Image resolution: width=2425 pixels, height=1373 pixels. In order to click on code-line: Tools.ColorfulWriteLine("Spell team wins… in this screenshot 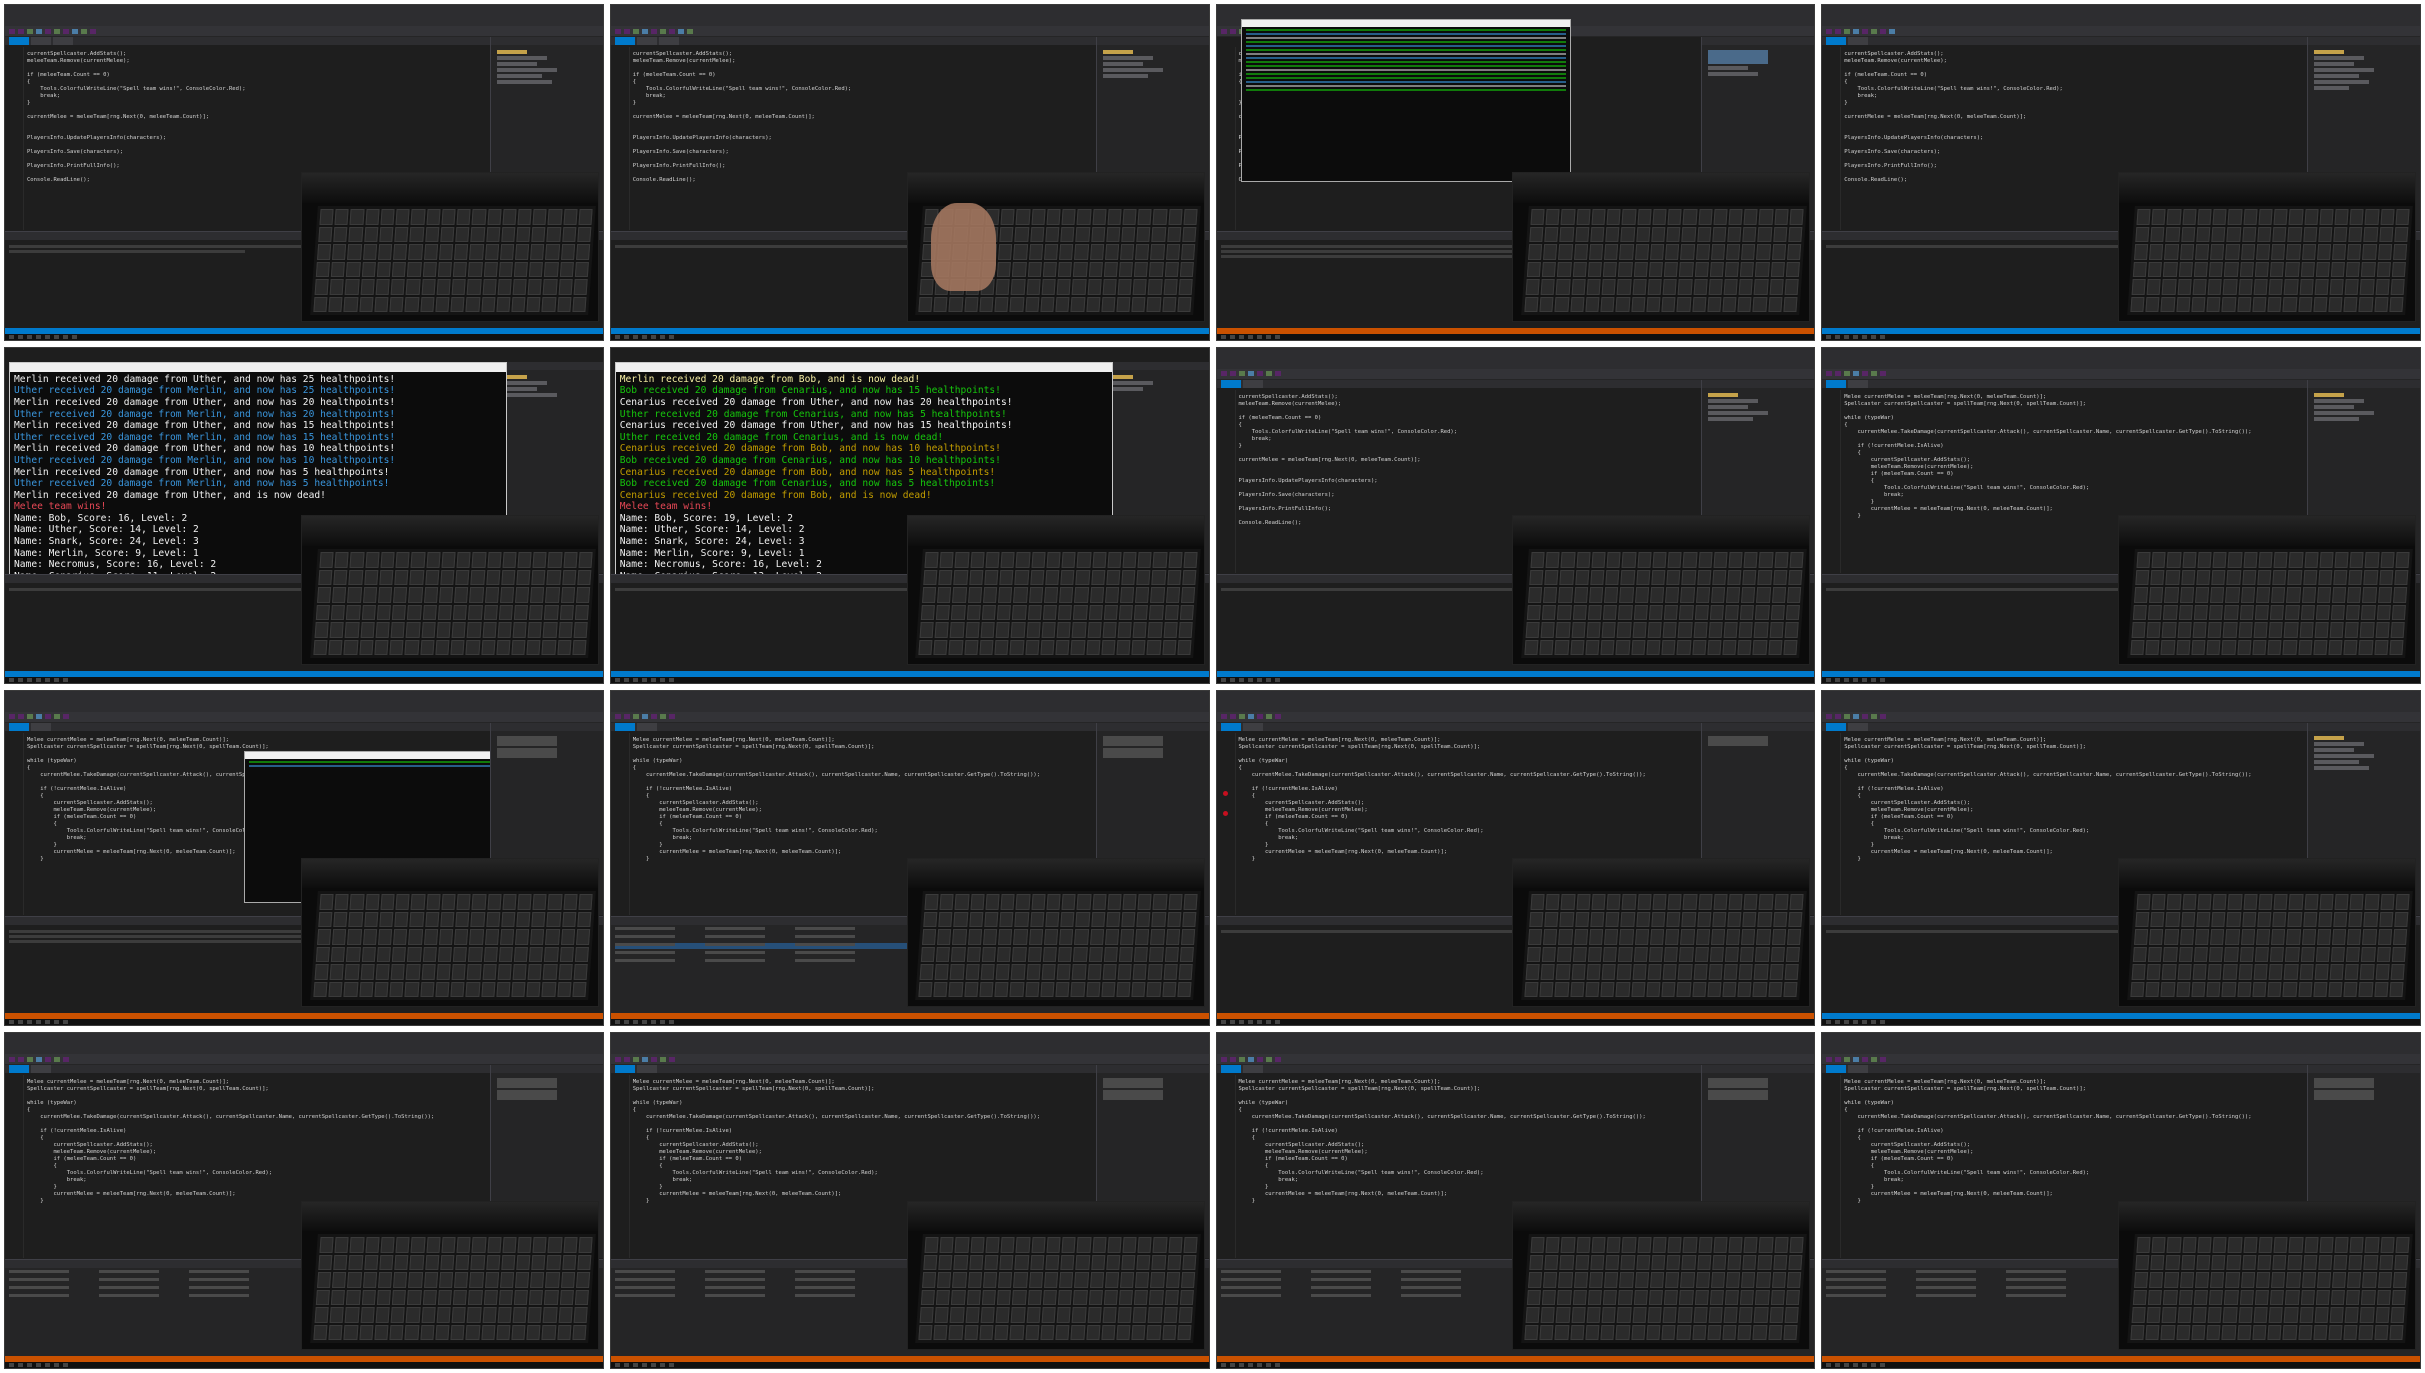, I will do `click(1967, 487)`.